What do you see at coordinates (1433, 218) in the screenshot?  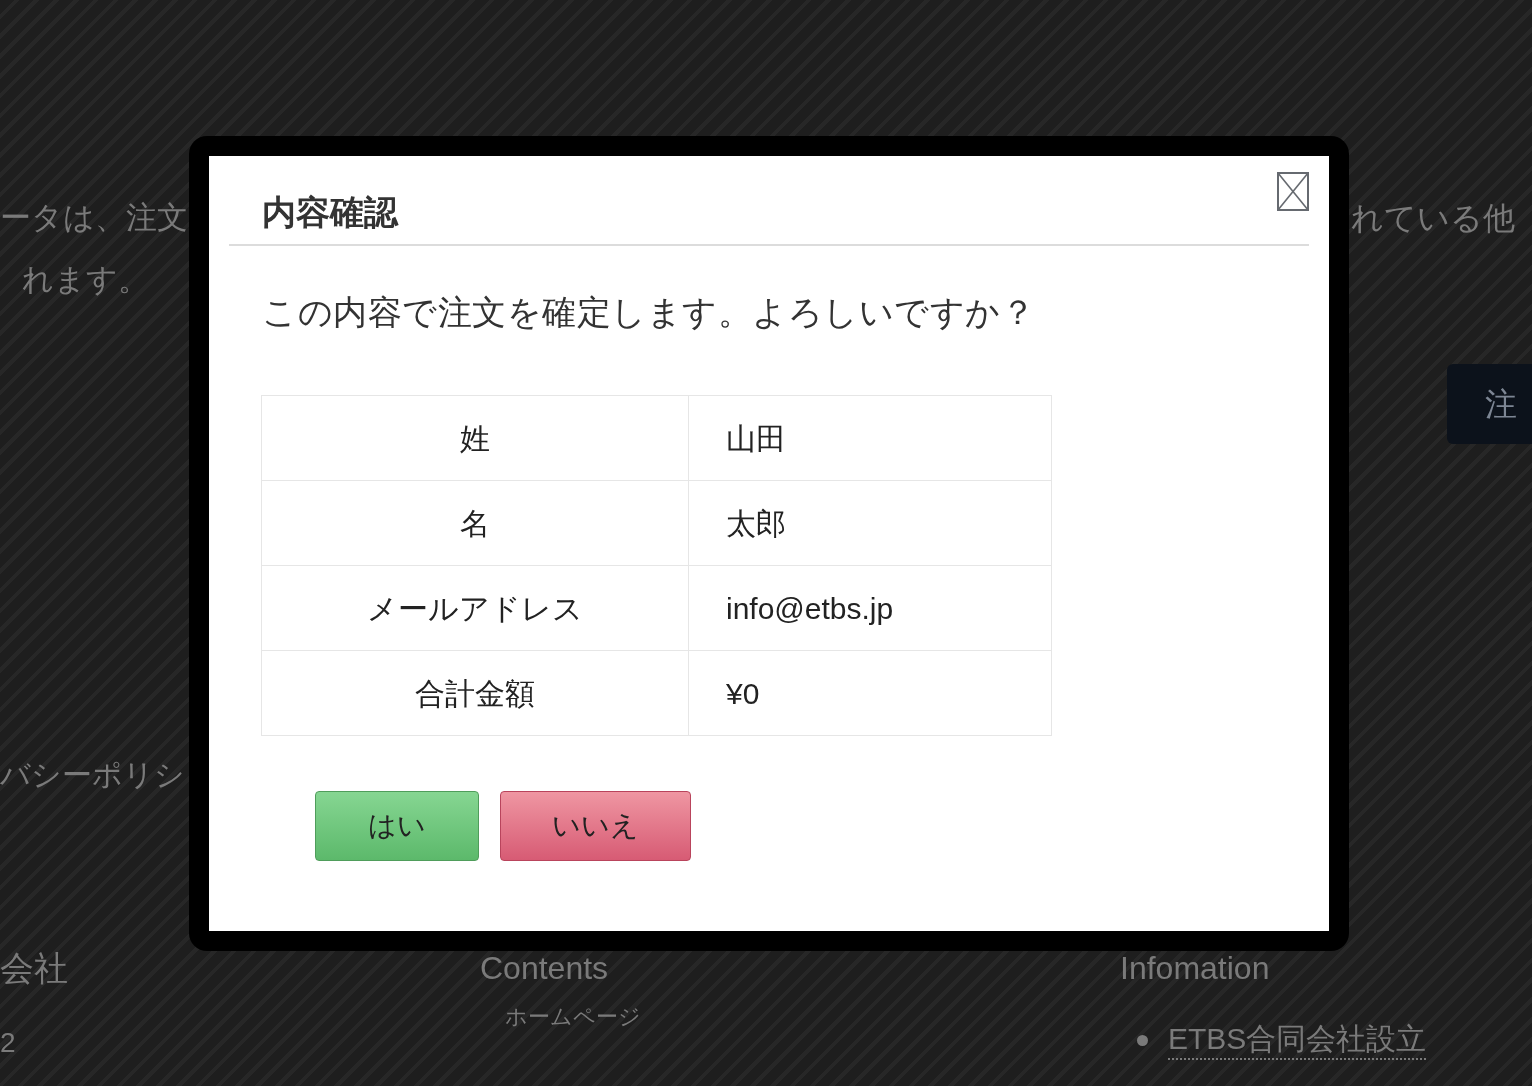 I see `notice-text: れている他` at bounding box center [1433, 218].